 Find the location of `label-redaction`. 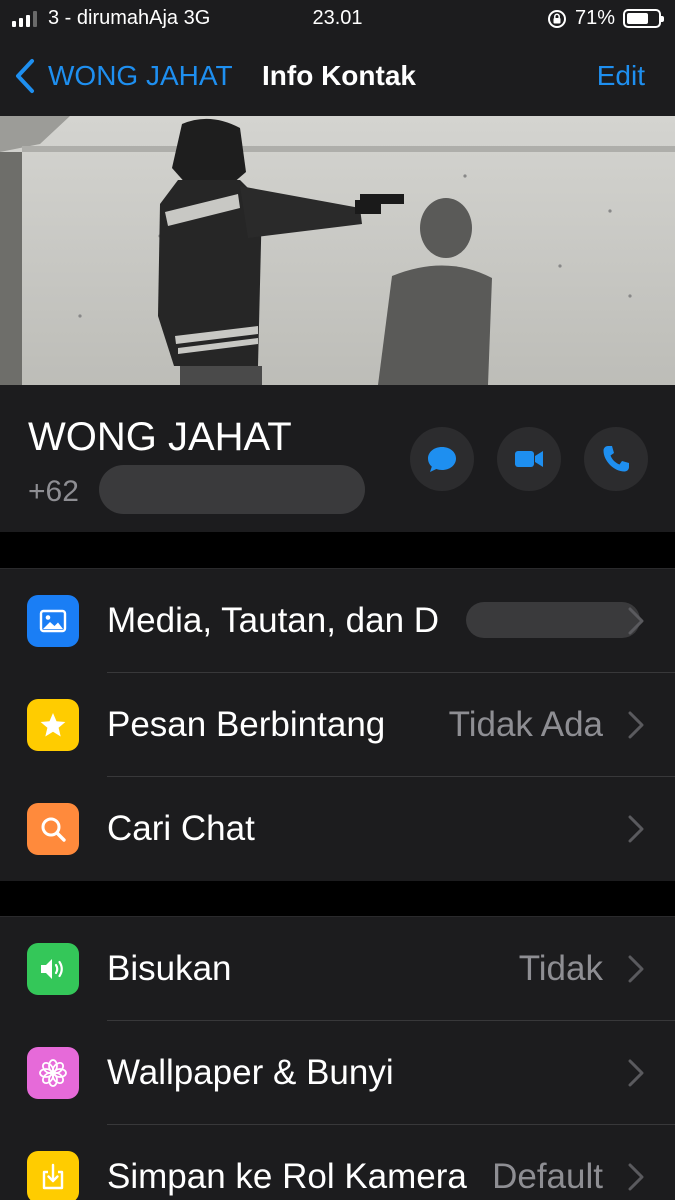

label-redaction is located at coordinates (553, 620).